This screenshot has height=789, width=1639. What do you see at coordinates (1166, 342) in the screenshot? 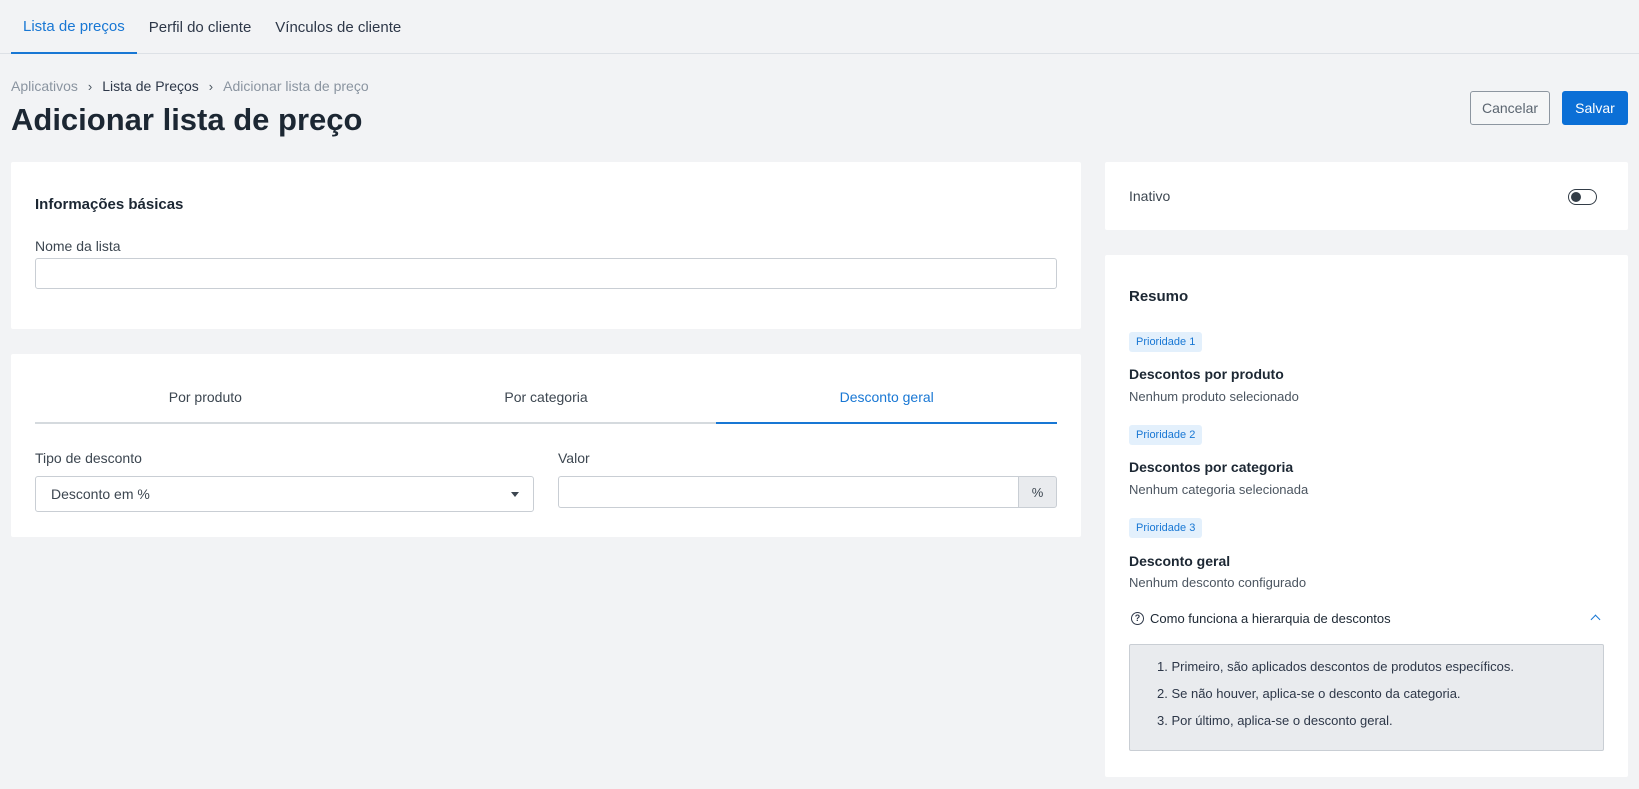
I see `priority-badge: Prioridade 1` at bounding box center [1166, 342].